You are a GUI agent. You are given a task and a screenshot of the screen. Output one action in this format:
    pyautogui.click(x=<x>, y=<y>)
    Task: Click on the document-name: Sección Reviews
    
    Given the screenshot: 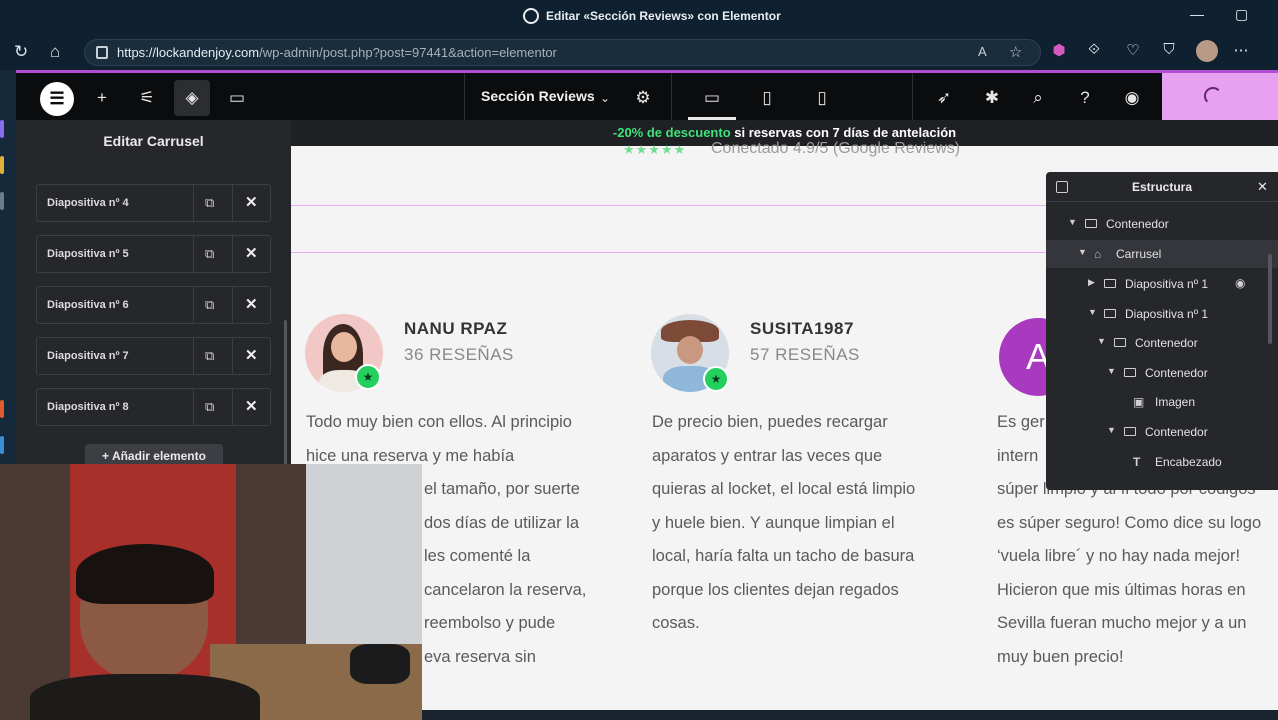 What is the action you would take?
    pyautogui.click(x=538, y=96)
    